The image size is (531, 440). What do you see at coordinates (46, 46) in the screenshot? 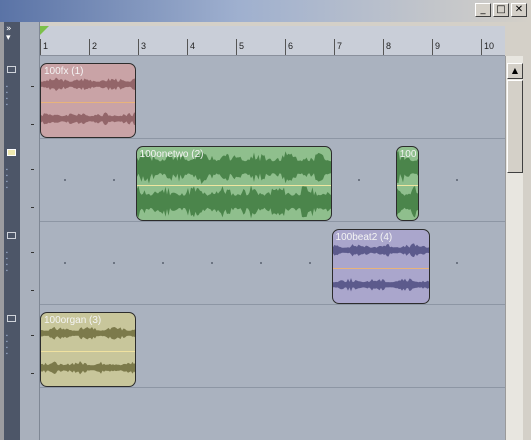
I see `ruler-tick-label: 1` at bounding box center [46, 46].